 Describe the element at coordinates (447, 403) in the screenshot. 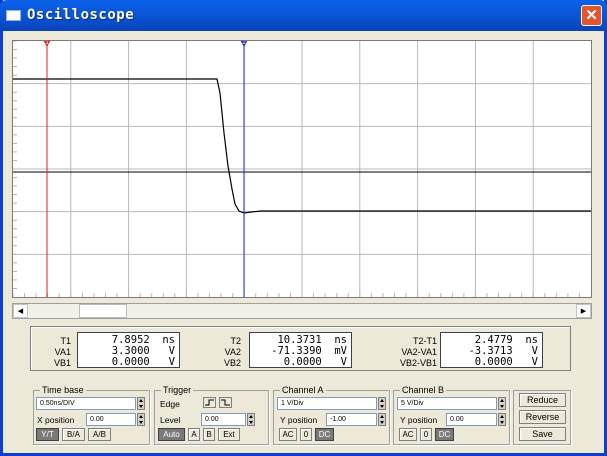

I see `channel-b-scale-field: 5 V/Div` at that location.